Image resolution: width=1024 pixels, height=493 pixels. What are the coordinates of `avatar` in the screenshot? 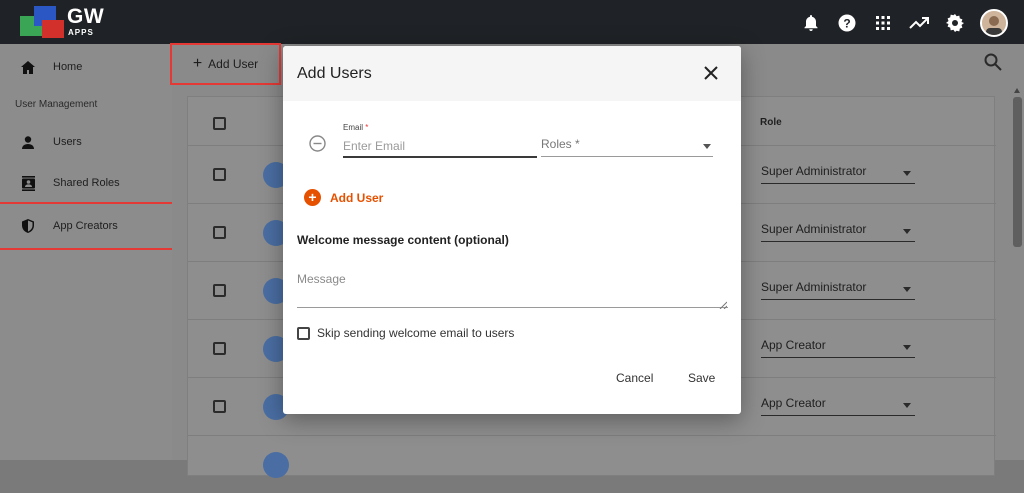 It's located at (994, 23).